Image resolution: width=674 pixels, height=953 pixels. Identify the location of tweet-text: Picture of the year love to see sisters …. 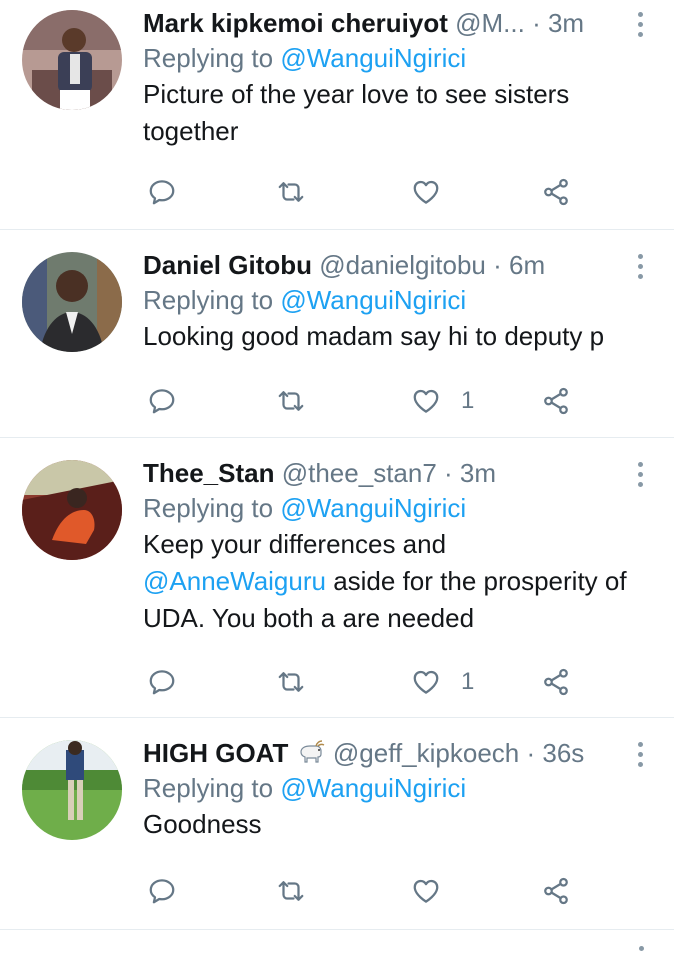
(356, 112).